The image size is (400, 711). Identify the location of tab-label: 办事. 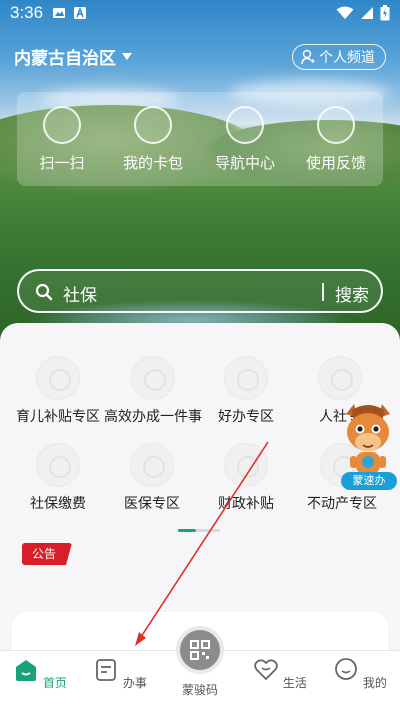
(134, 683).